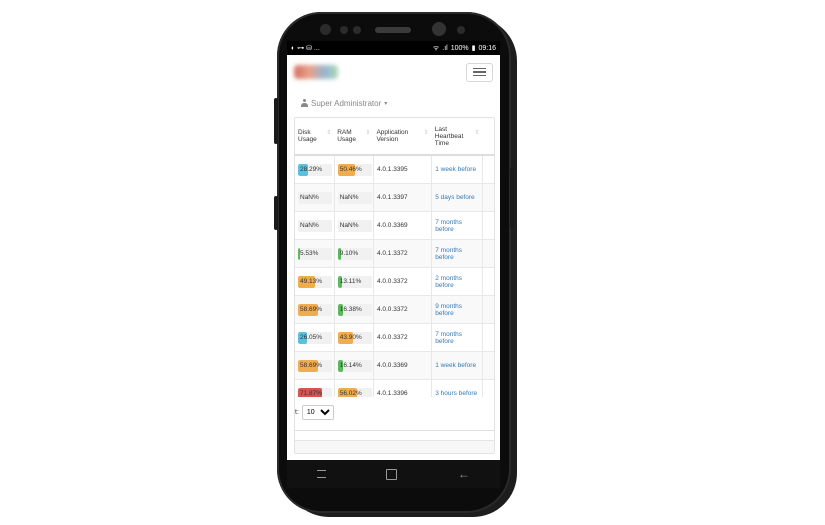  I want to click on table-row: 71.87% 56.02% 4.0.1.3396 3 hours before, so click(394, 388).